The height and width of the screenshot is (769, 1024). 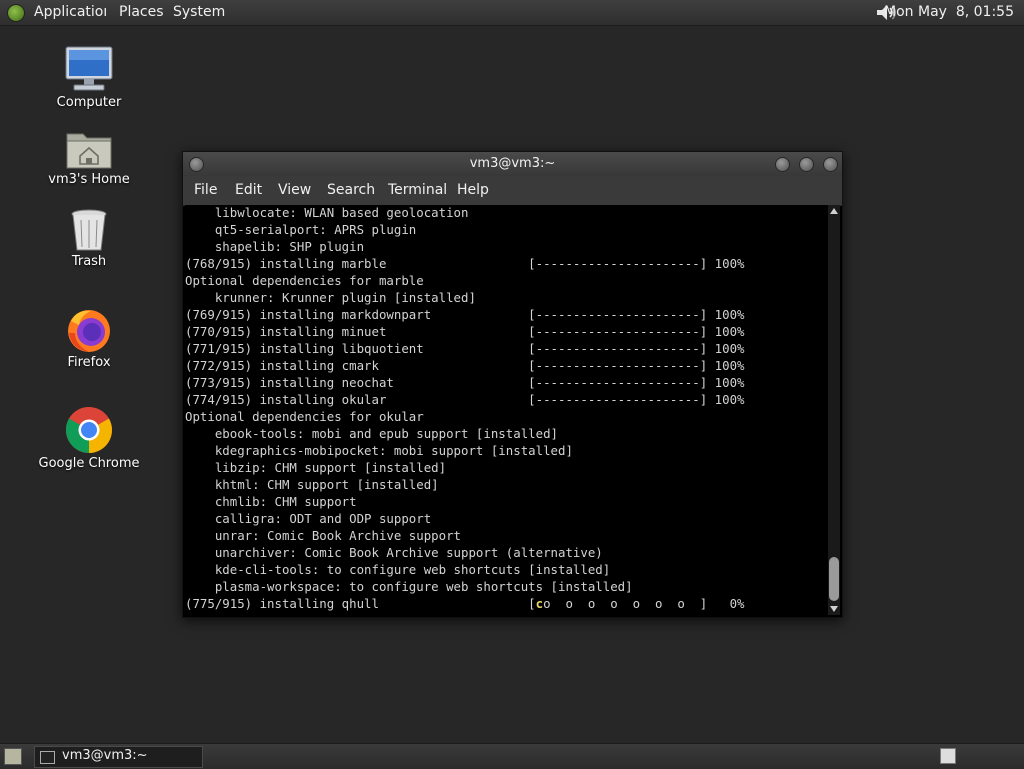 I want to click on taskbar-window-button: vm3@vm3:~, so click(x=118, y=757).